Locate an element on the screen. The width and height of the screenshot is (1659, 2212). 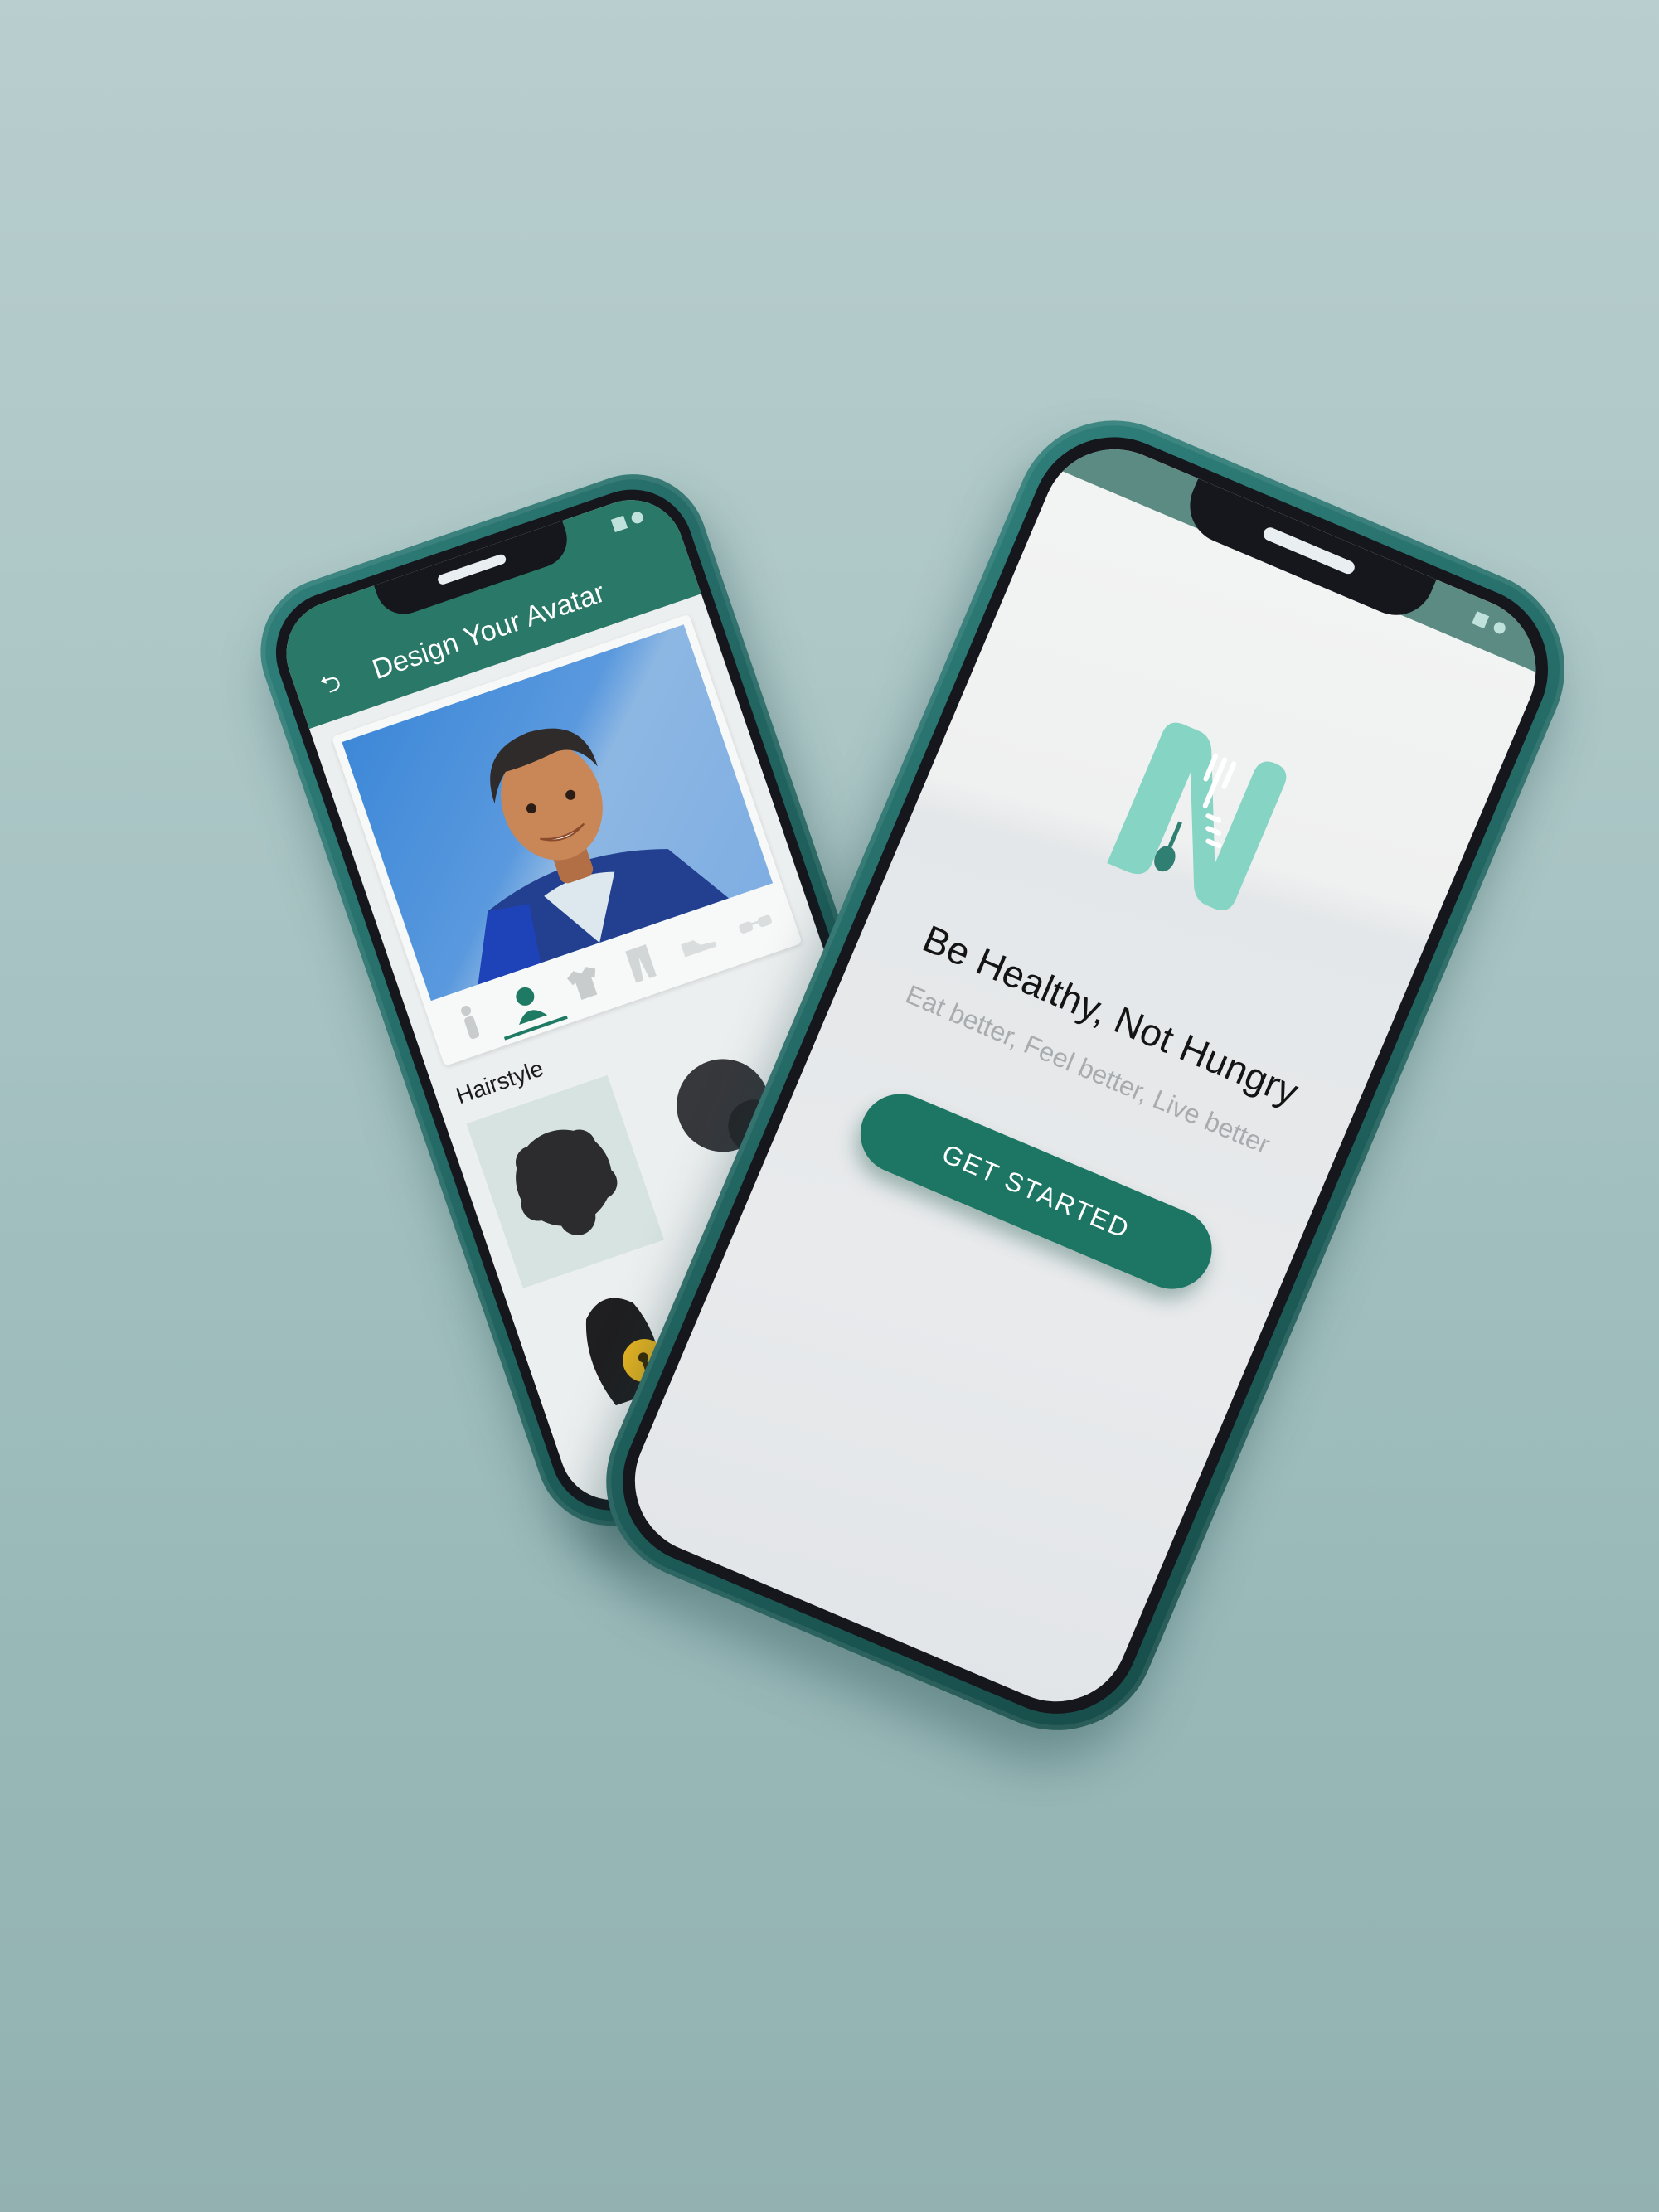
tab-body is located at coordinates (470, 1023).